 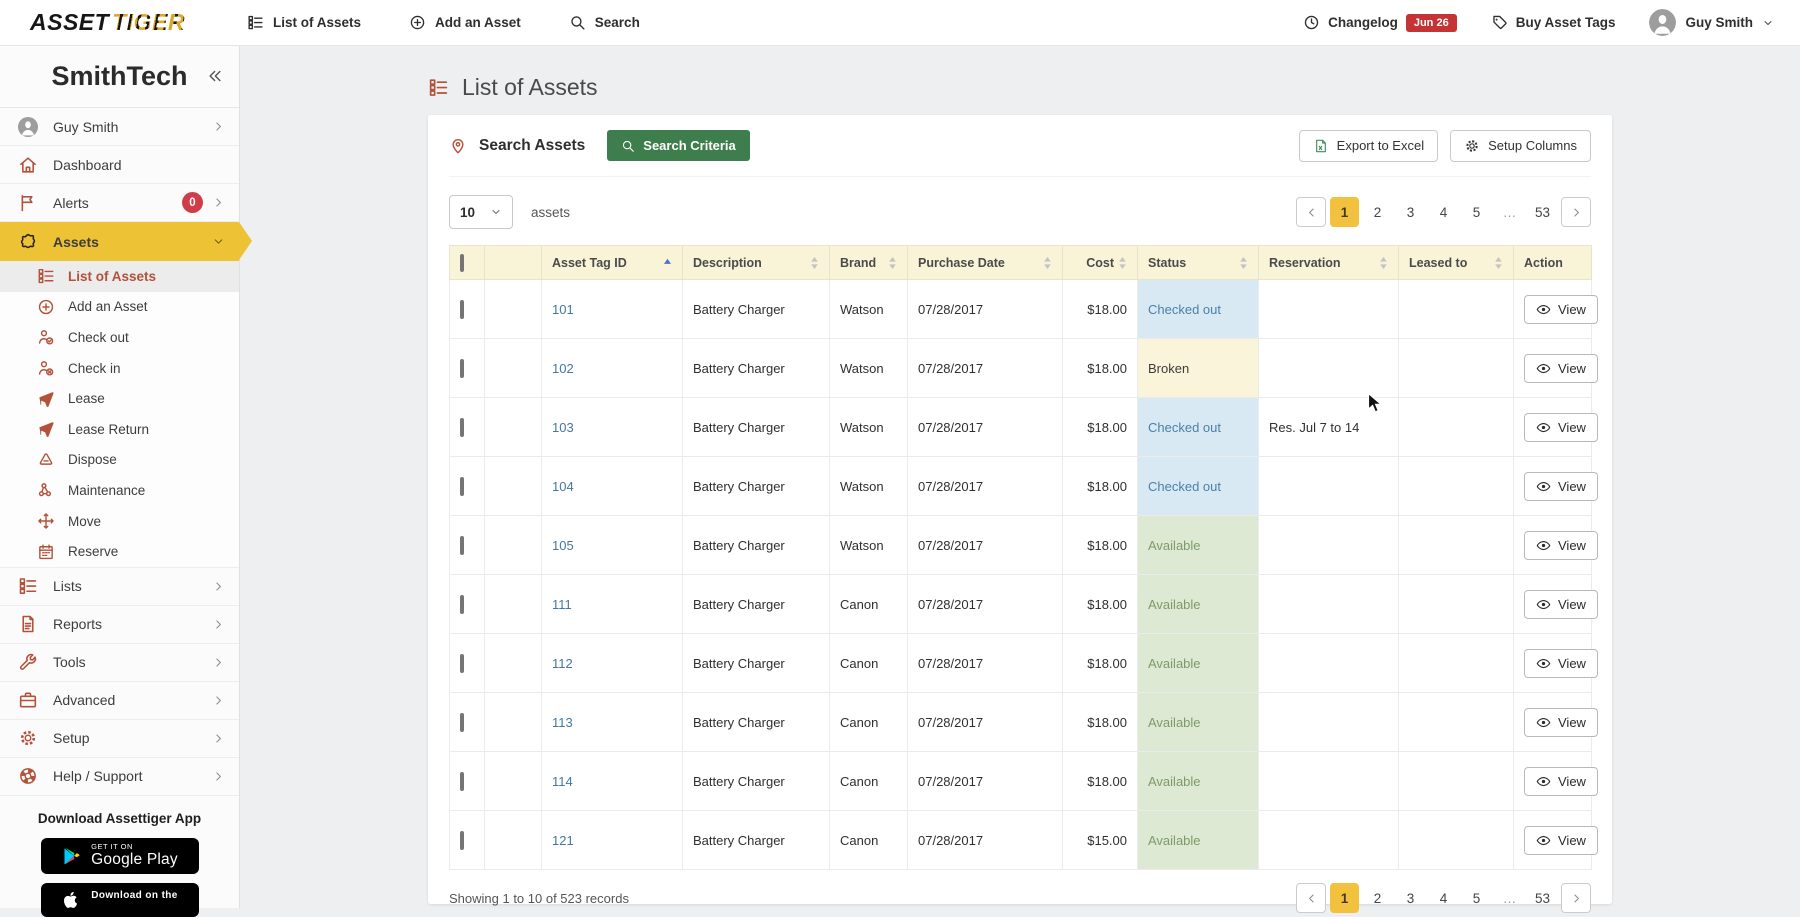 I want to click on asset-tag-id-link: 101, so click(x=563, y=309).